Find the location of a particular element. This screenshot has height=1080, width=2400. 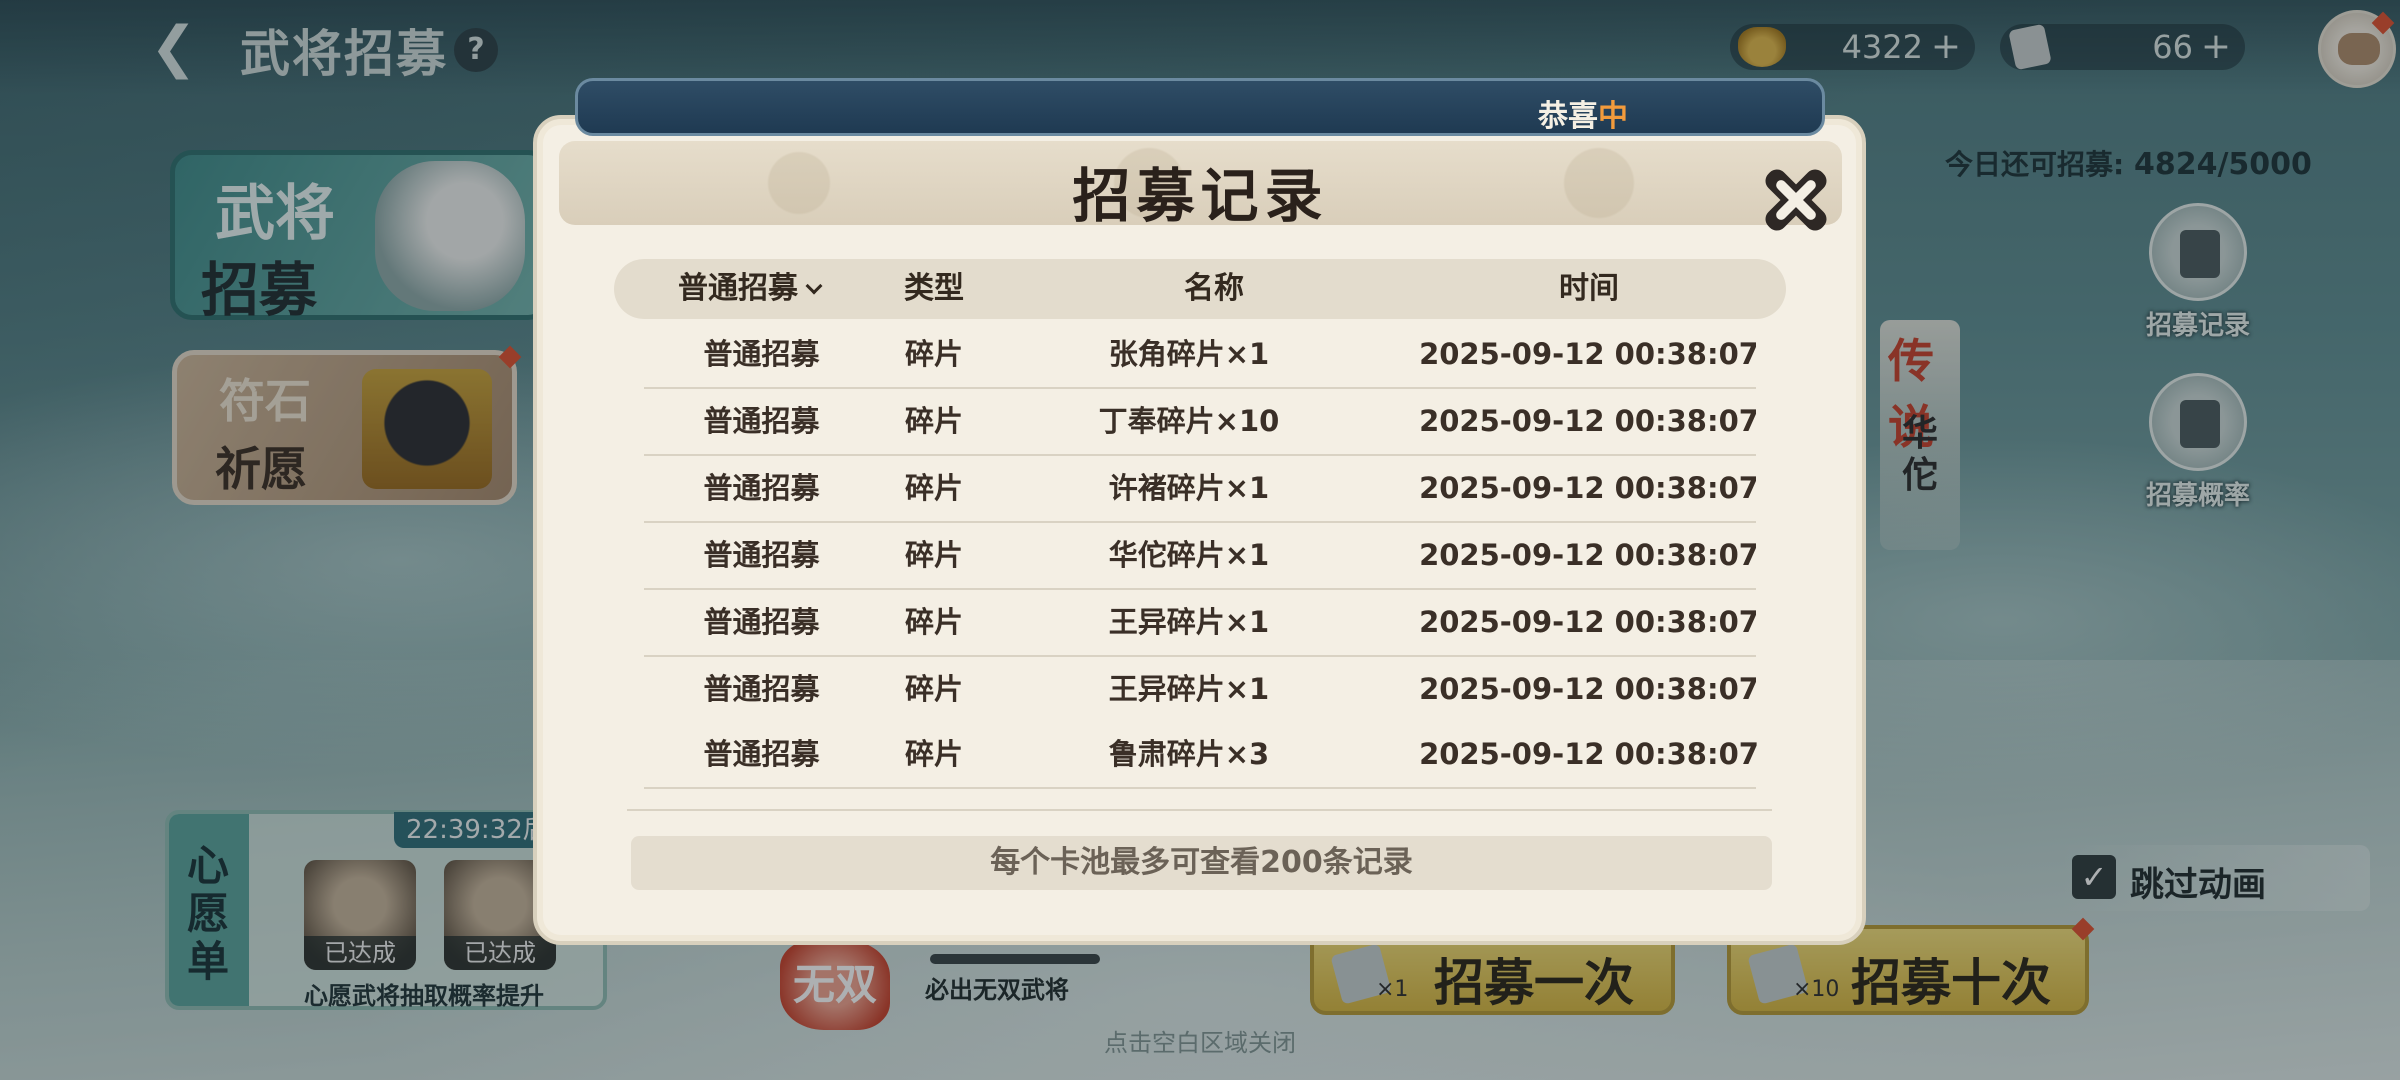

table-row: 普通招募 碎片 丁奉碎片×10 2025-09-12 00:38:07 is located at coordinates (1200, 422).